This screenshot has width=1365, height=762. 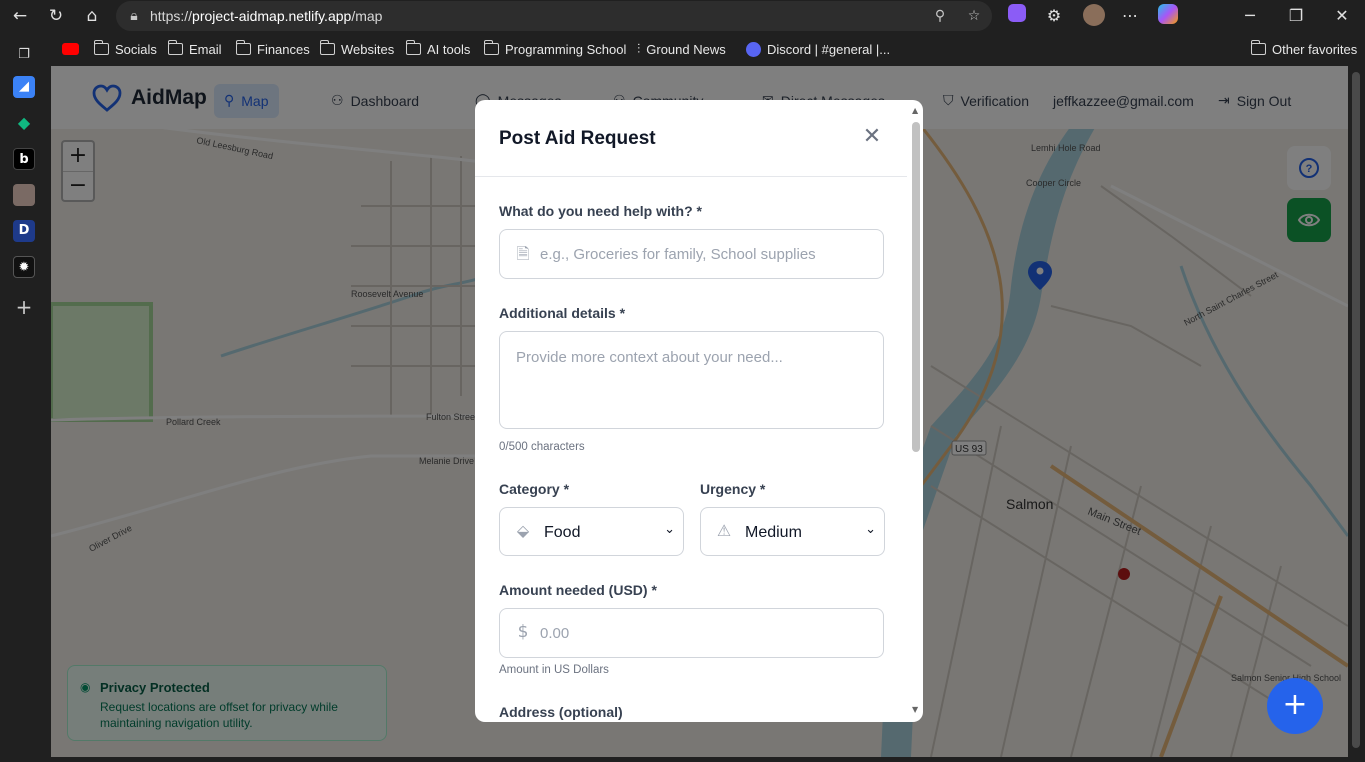 I want to click on tab-actions-icon: ❐, so click(x=24, y=55).